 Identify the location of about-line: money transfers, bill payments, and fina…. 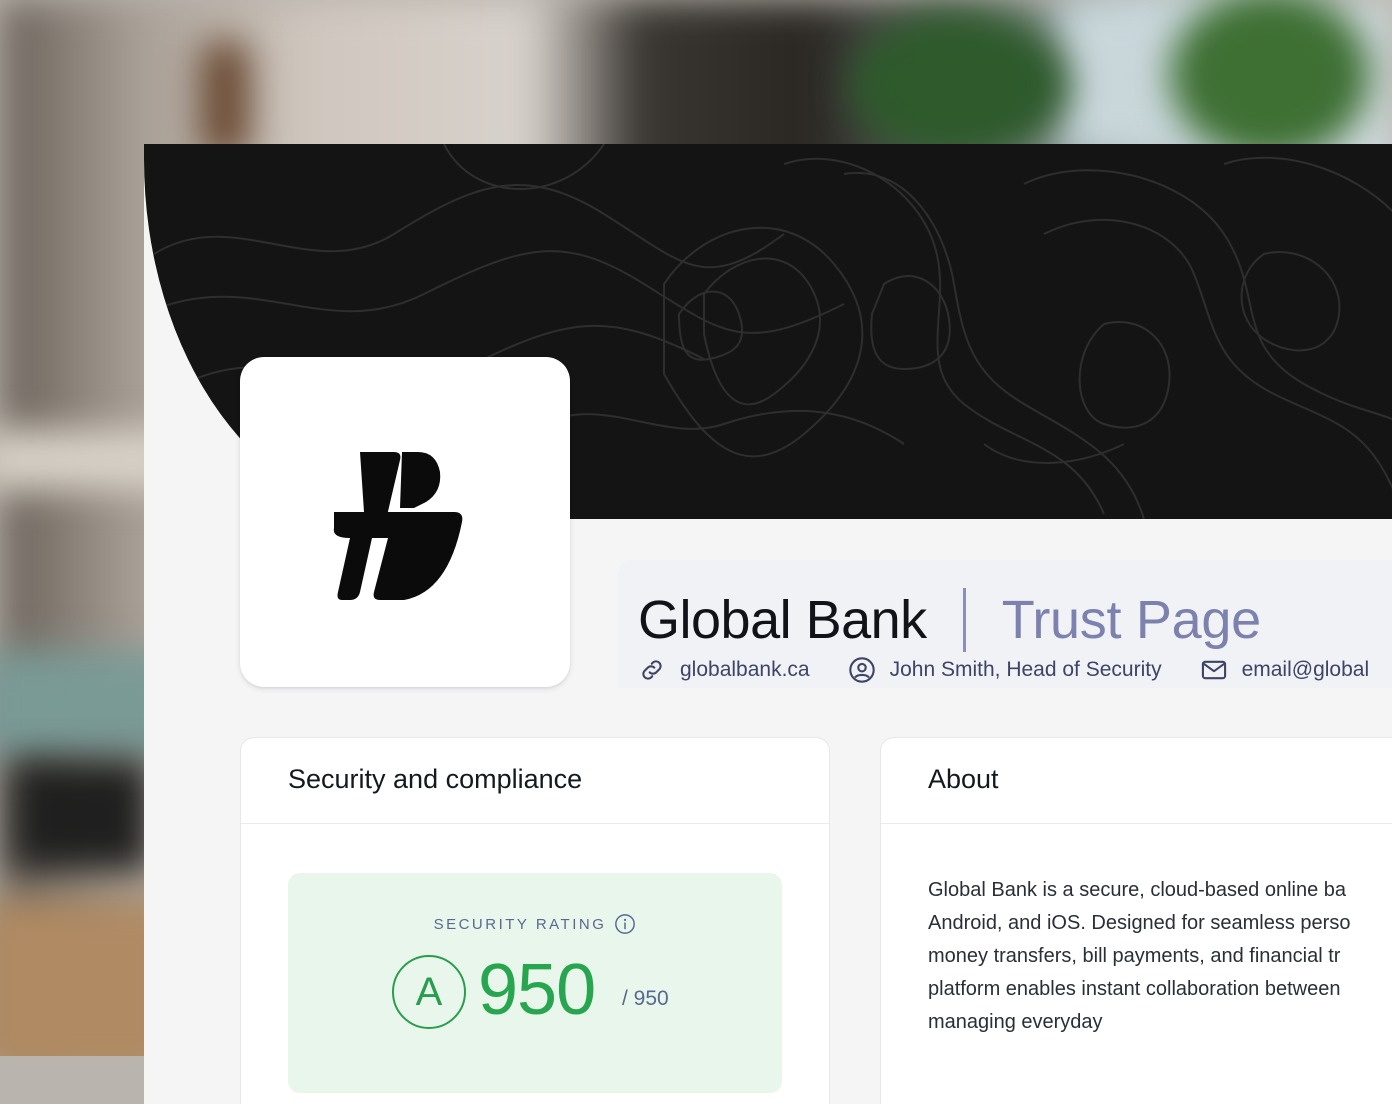
(1134, 956).